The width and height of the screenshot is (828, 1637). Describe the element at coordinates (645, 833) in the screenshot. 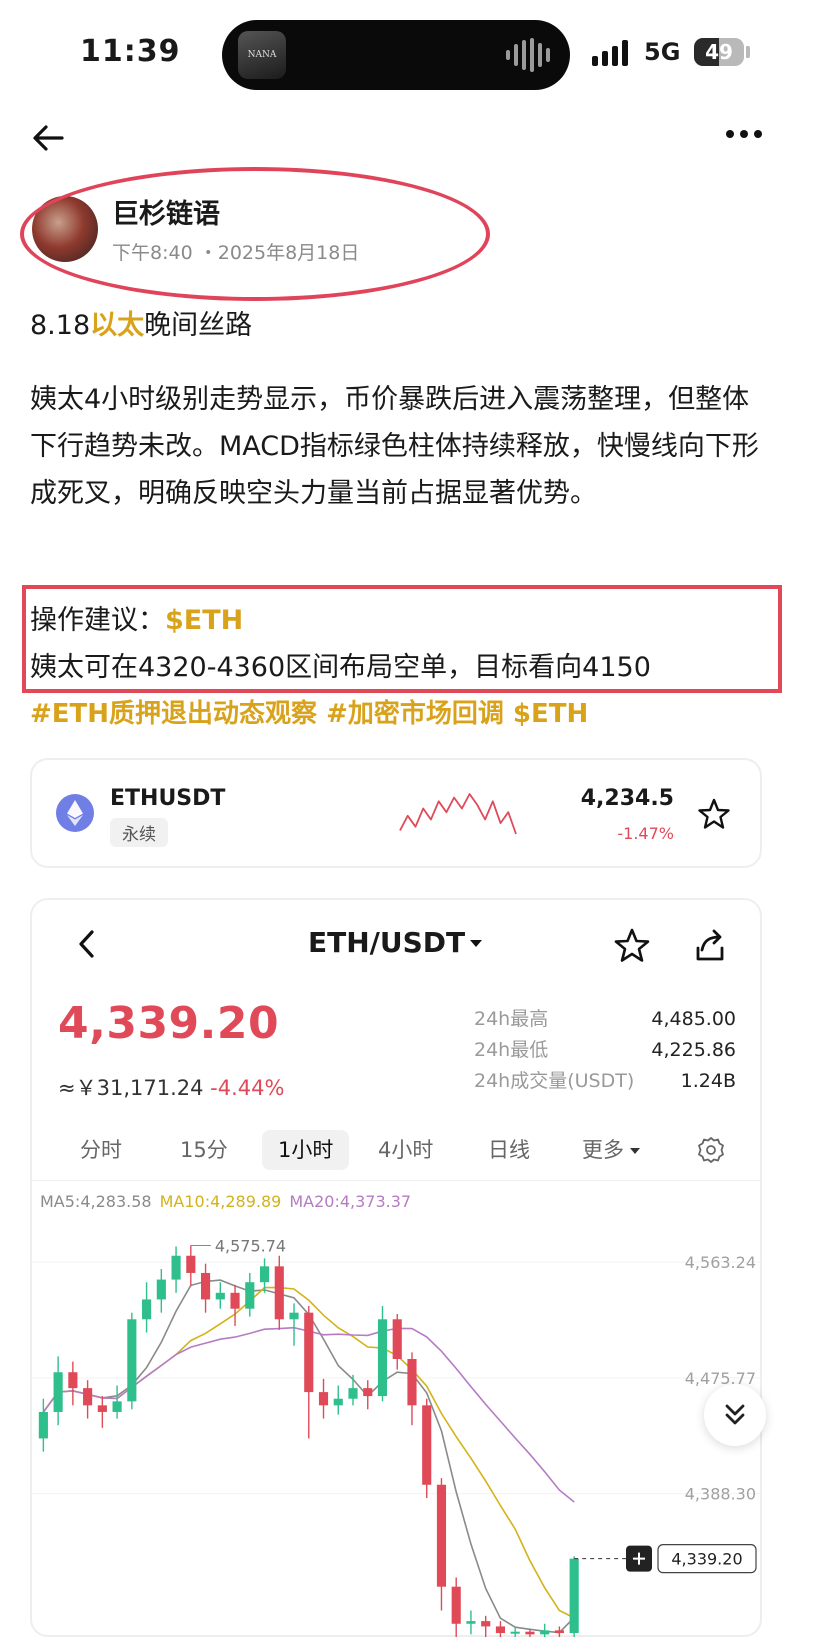

I see `ticker-change: -1.47%` at that location.